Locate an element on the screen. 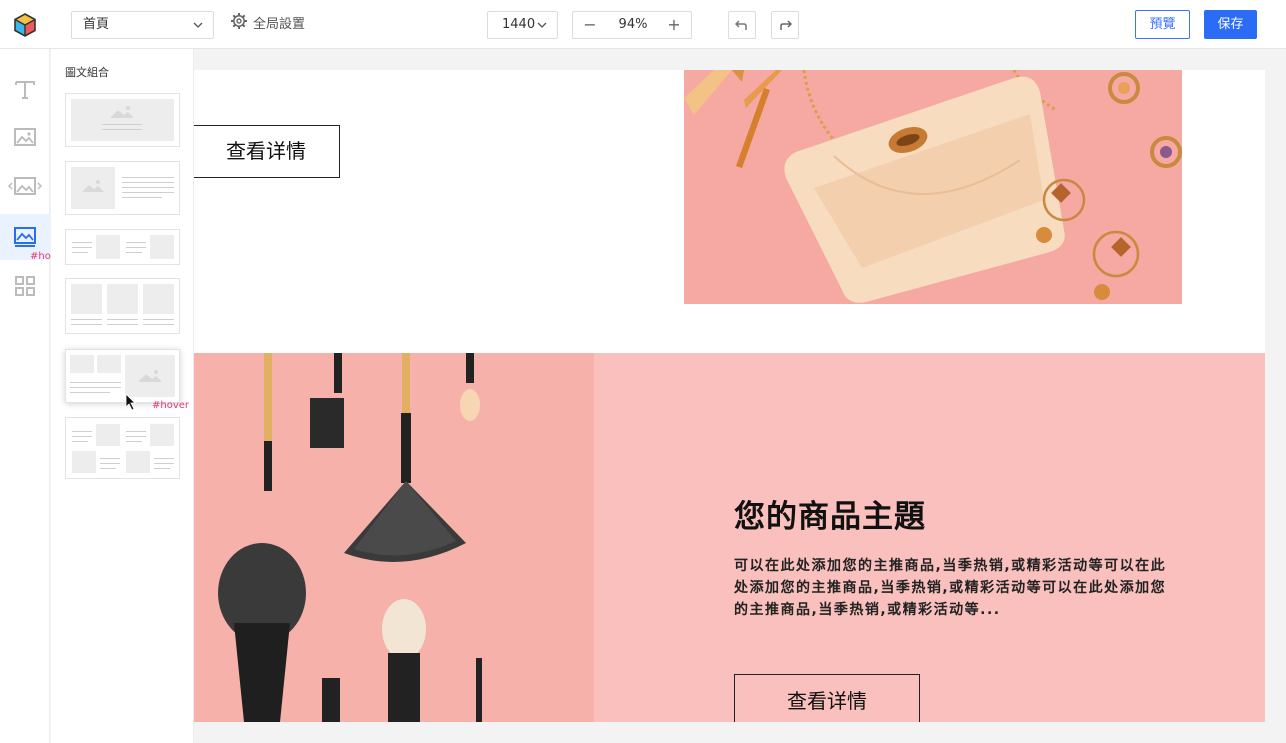  hover-annotation: #hover is located at coordinates (171, 405).